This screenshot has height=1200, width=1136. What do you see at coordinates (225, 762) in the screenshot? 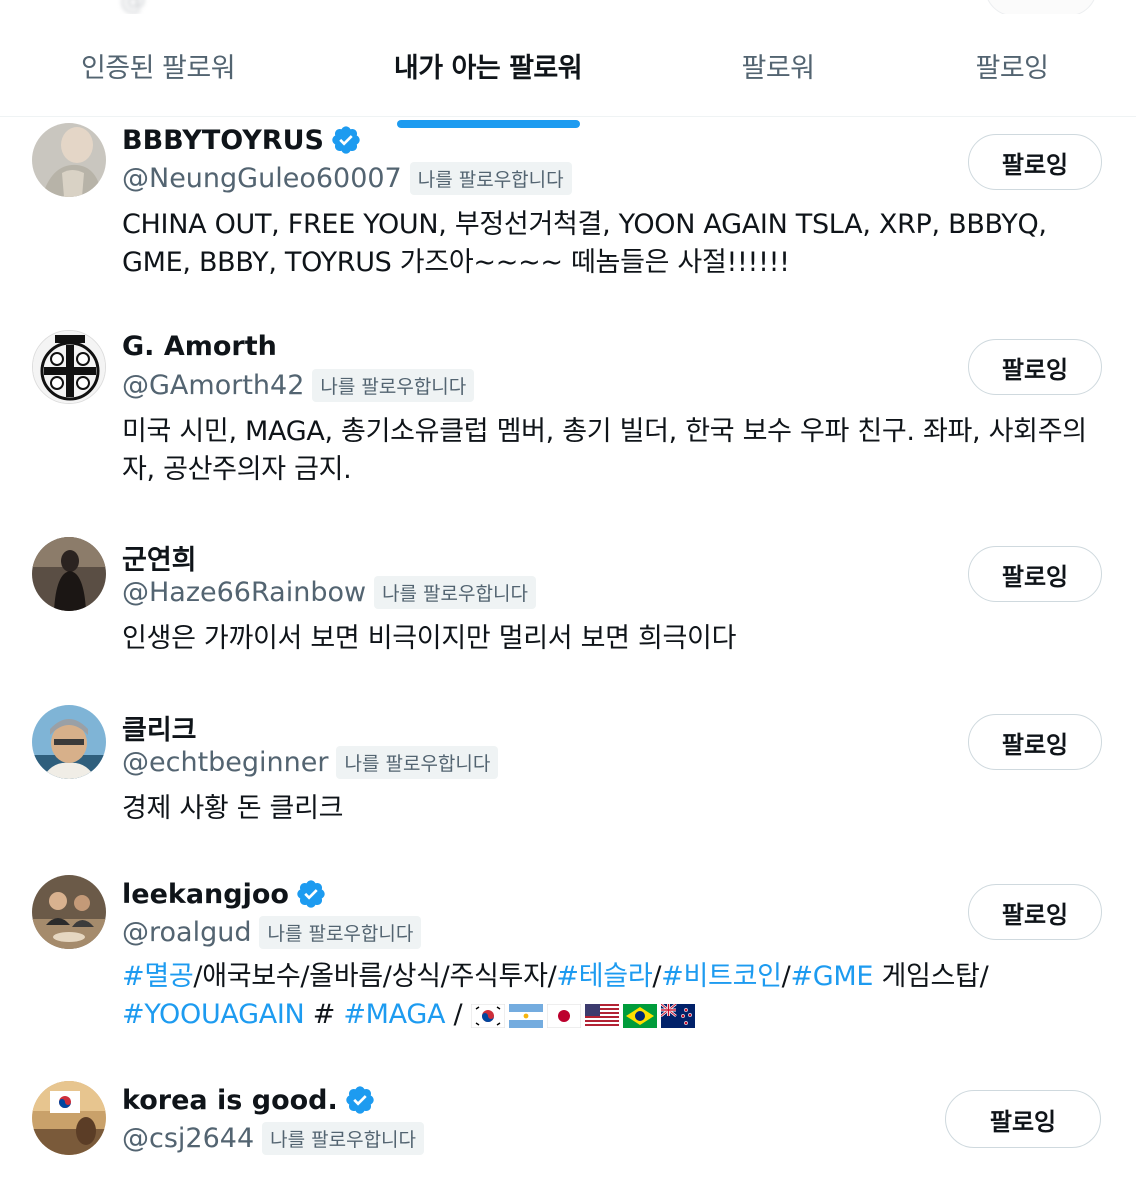
I see `user-handle: @echtbeginner` at bounding box center [225, 762].